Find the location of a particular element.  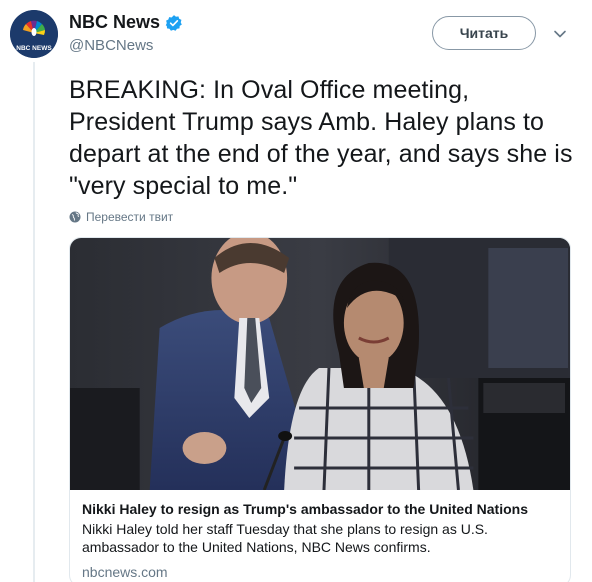

svg-text: NBC NEWS is located at coordinates (34, 48).